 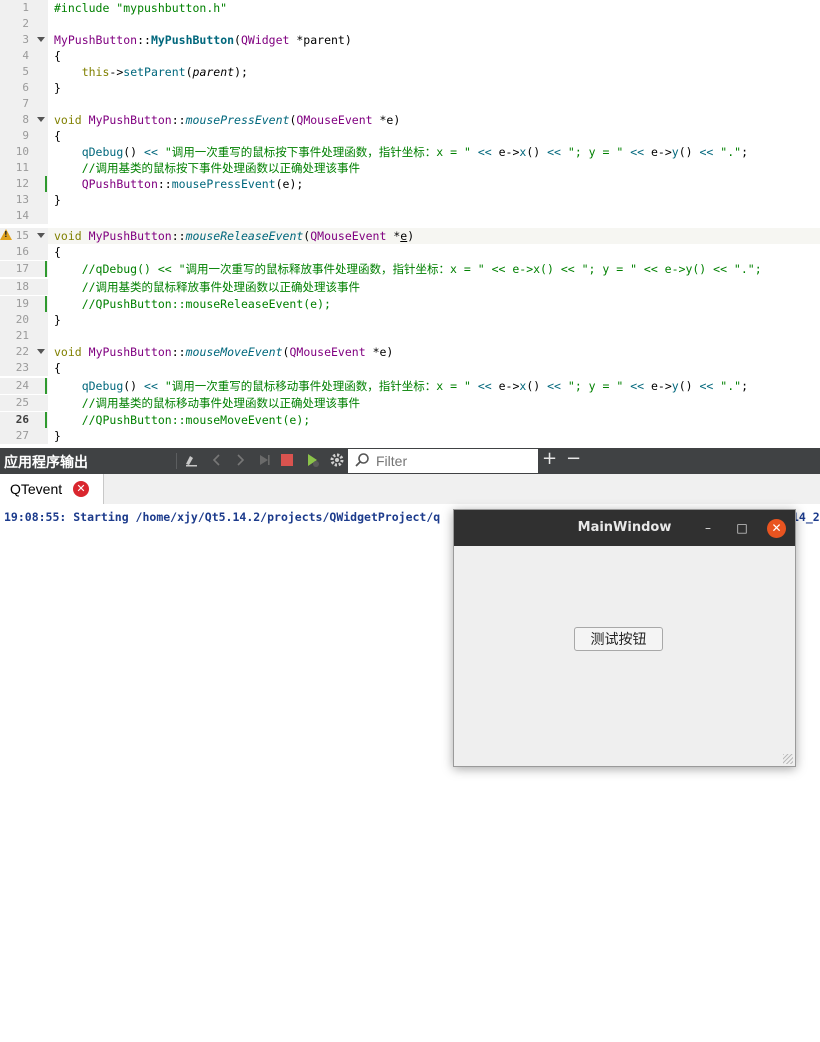 I want to click on code-token: void, so click(x=68, y=352).